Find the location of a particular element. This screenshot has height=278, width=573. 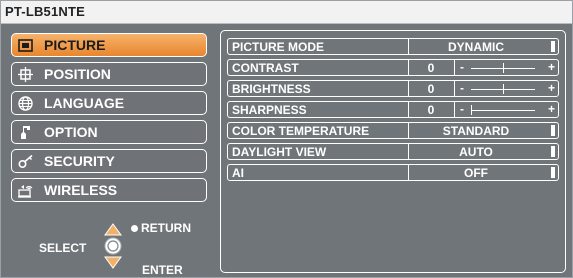

setting-daylight-view: DAYLIGHT VIEW AUTO is located at coordinates (393, 151).